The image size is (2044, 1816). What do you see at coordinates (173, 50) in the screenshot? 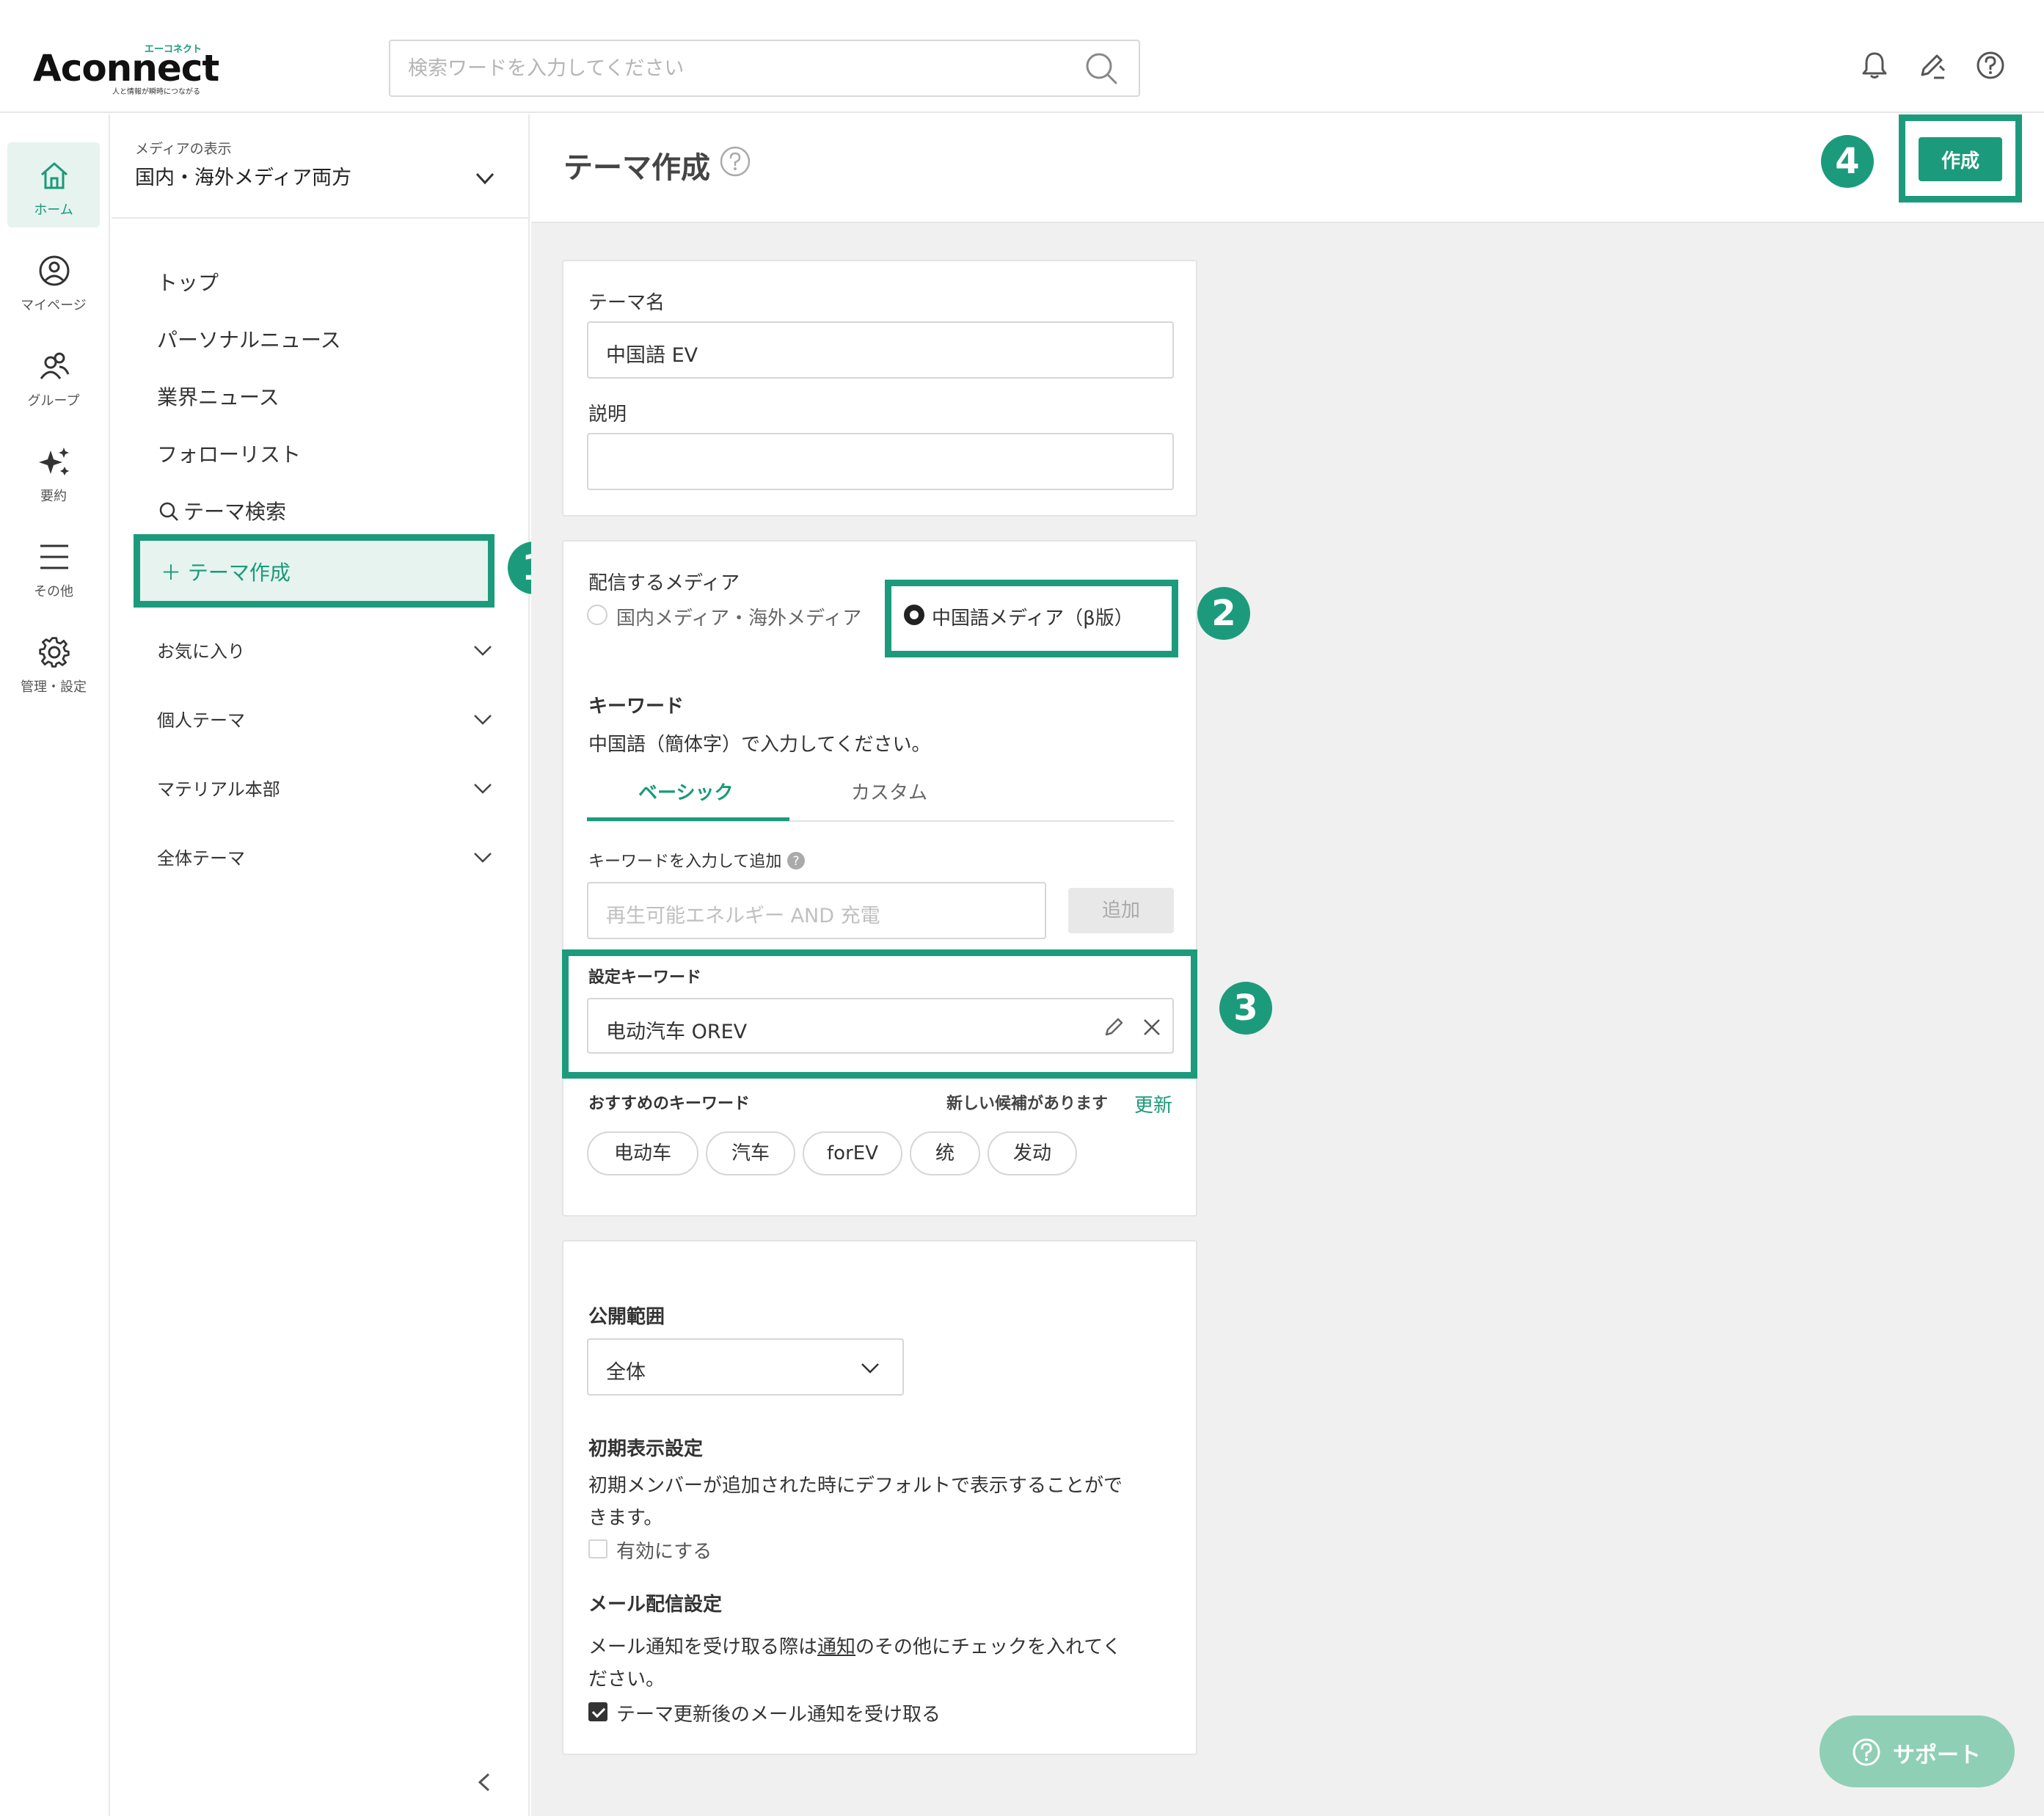
I see `logo-kana: エーコネクト` at bounding box center [173, 50].